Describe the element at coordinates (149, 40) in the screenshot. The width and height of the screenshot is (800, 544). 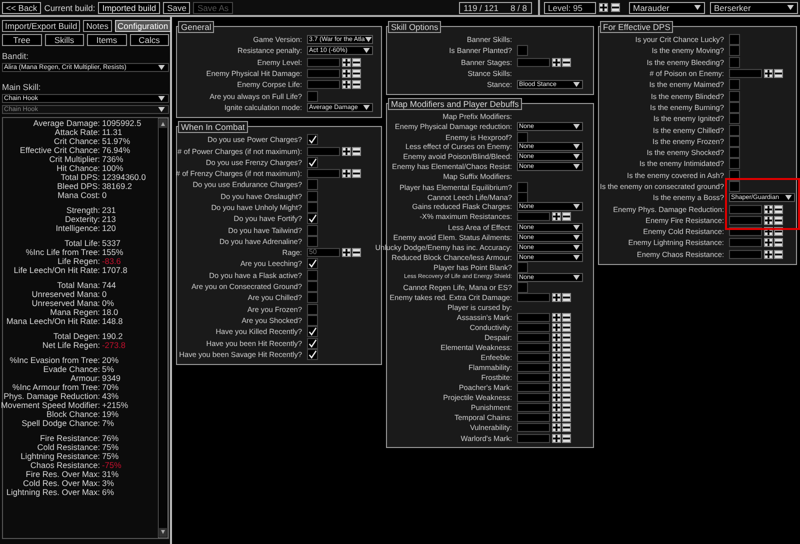
I see `tab: Calcs` at that location.